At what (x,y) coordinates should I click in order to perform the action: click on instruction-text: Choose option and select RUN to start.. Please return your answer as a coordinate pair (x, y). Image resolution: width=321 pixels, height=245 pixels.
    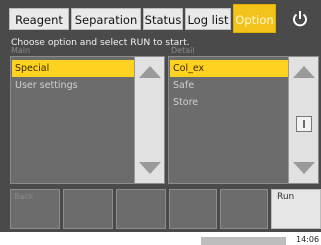
    Looking at the image, I should click on (100, 42).